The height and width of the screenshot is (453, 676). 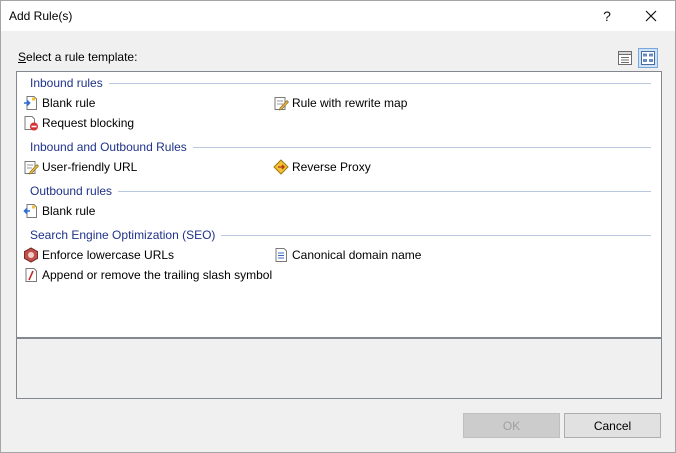 What do you see at coordinates (31, 275) in the screenshot?
I see `trailing-slash-icon` at bounding box center [31, 275].